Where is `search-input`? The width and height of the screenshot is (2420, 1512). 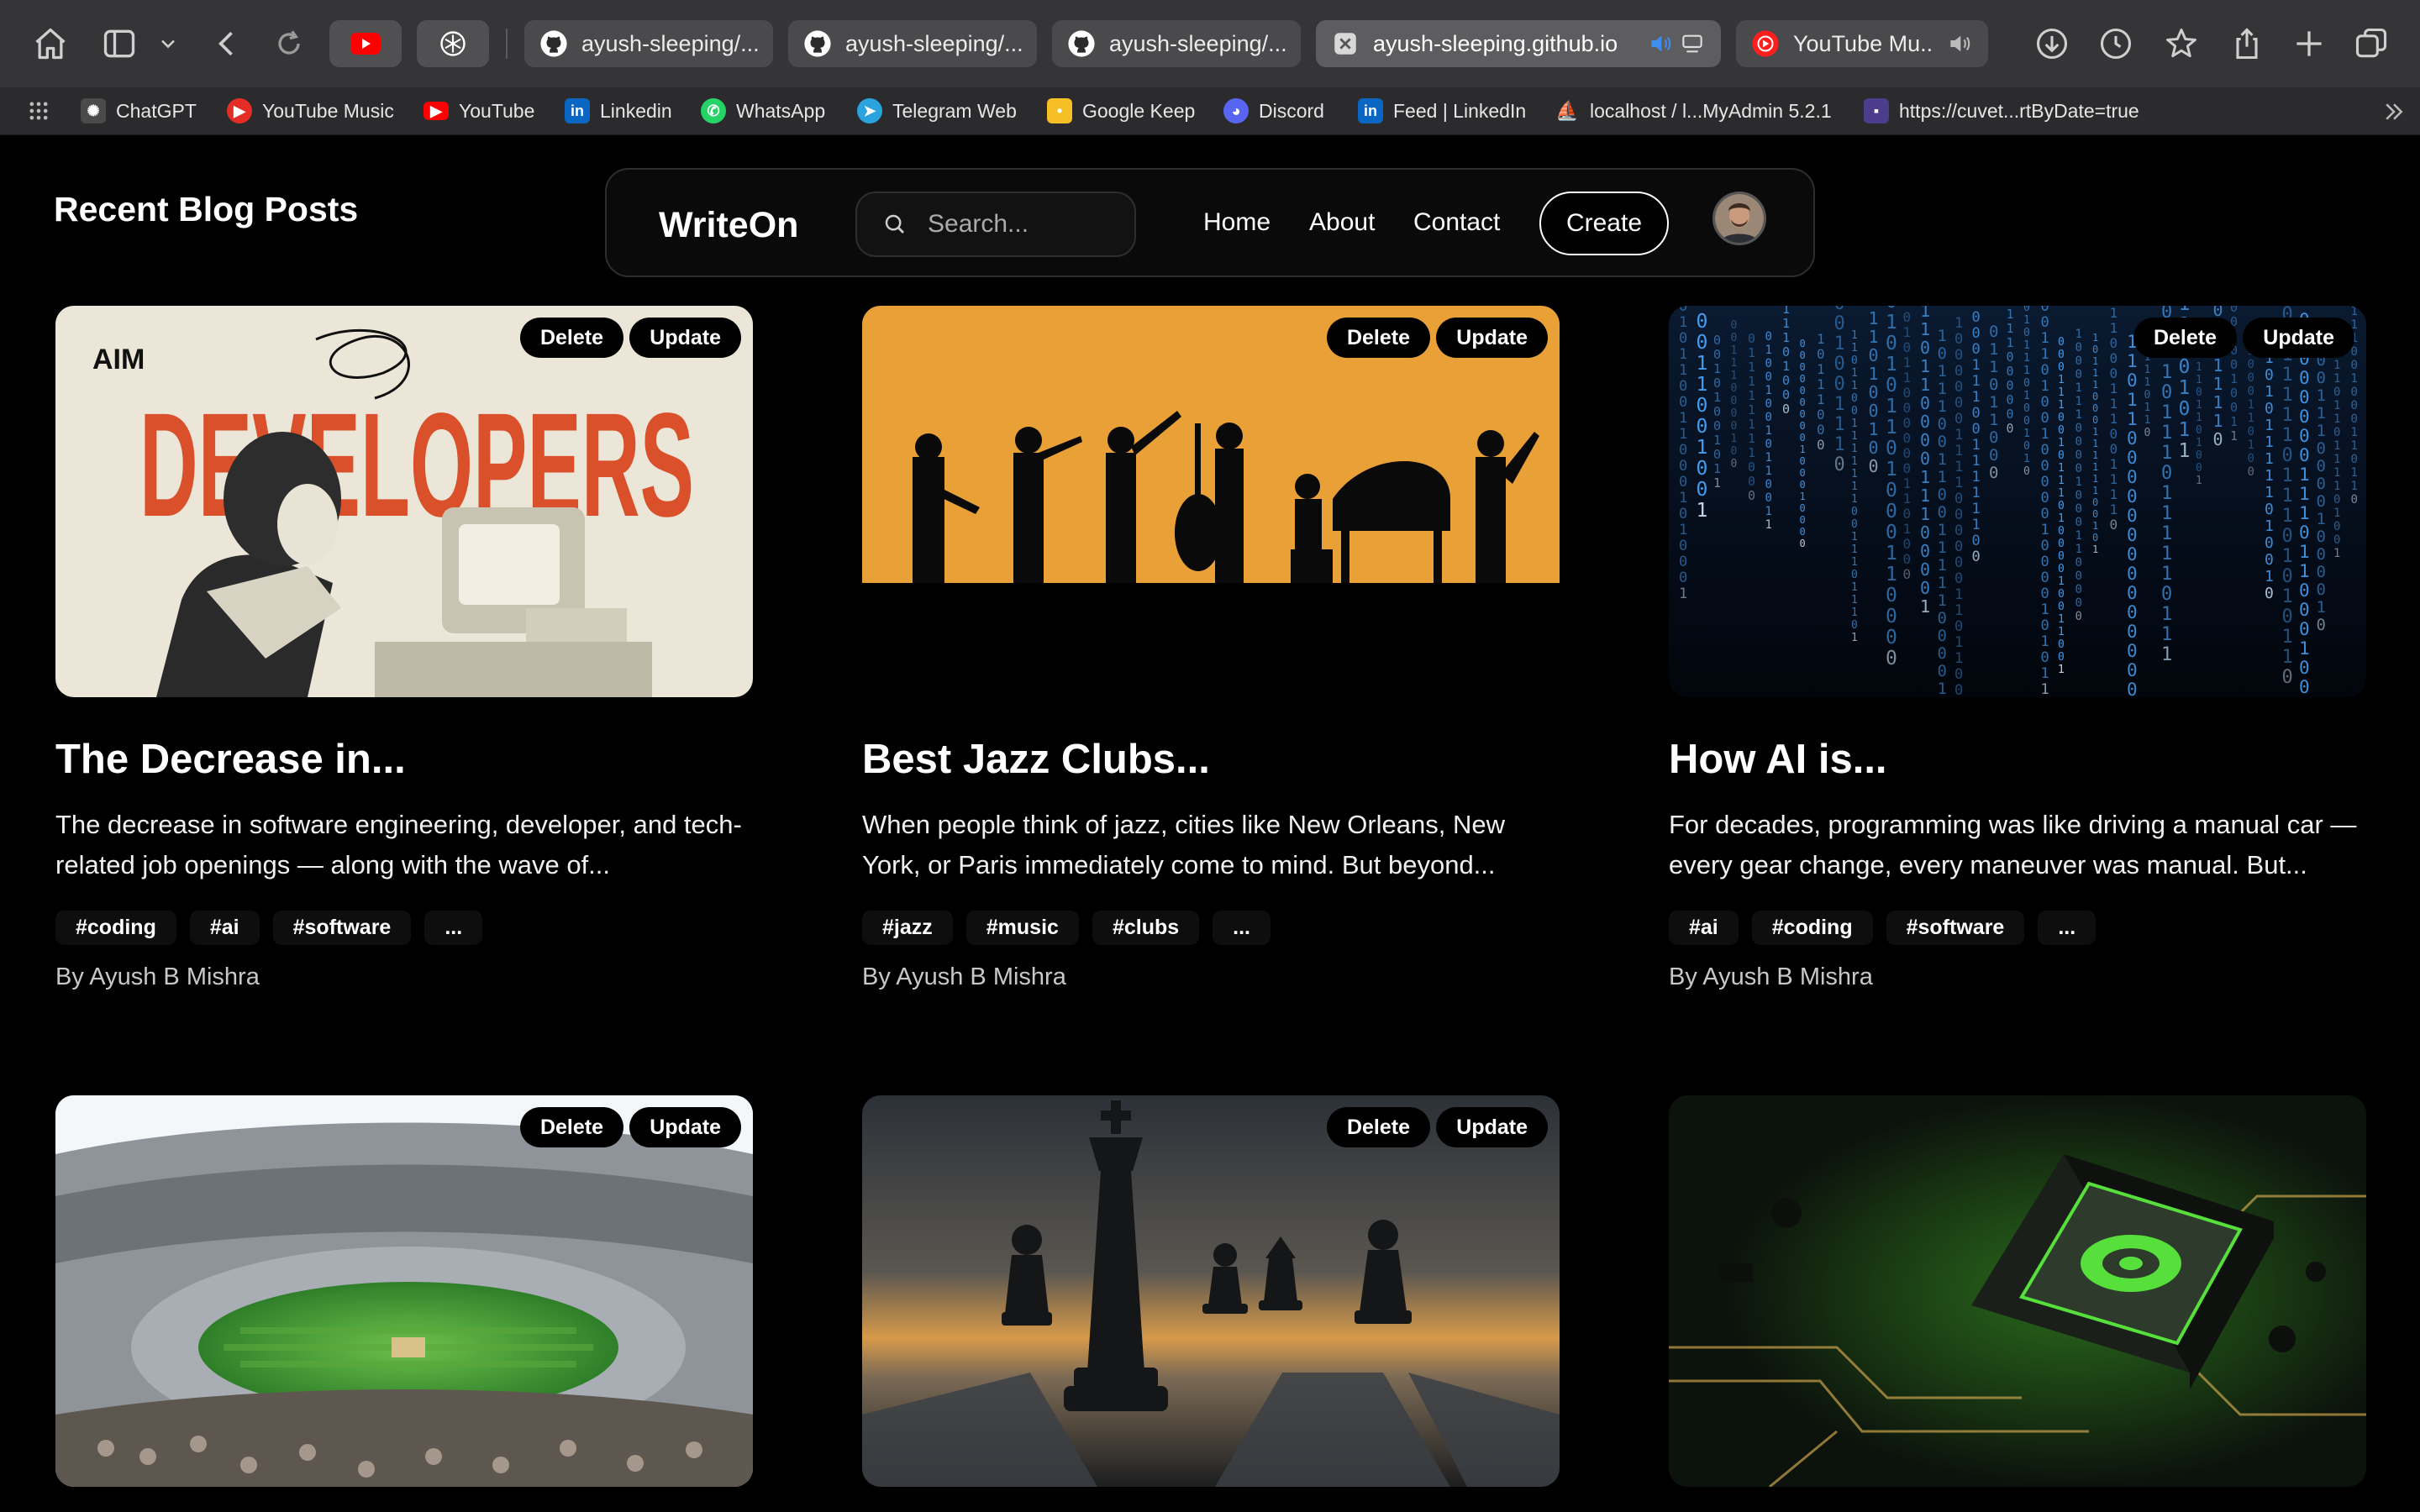
search-input is located at coordinates (1020, 224).